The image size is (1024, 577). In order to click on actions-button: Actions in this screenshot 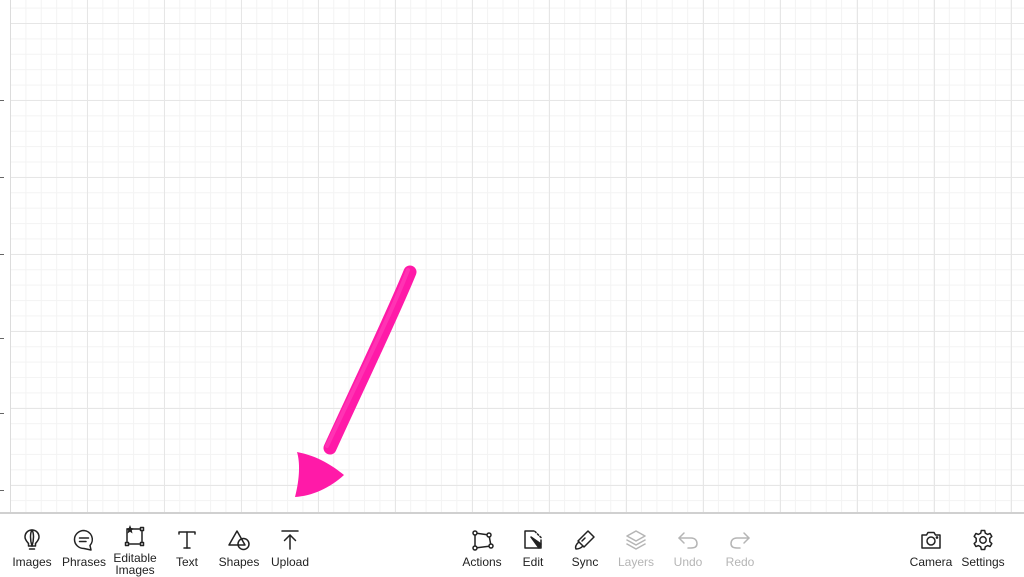, I will do `click(482, 548)`.